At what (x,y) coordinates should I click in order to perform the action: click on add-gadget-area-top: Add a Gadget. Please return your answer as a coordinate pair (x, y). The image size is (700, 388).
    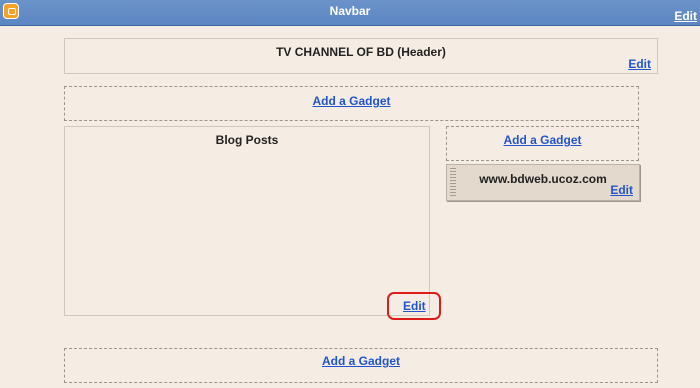
    Looking at the image, I should click on (351, 103).